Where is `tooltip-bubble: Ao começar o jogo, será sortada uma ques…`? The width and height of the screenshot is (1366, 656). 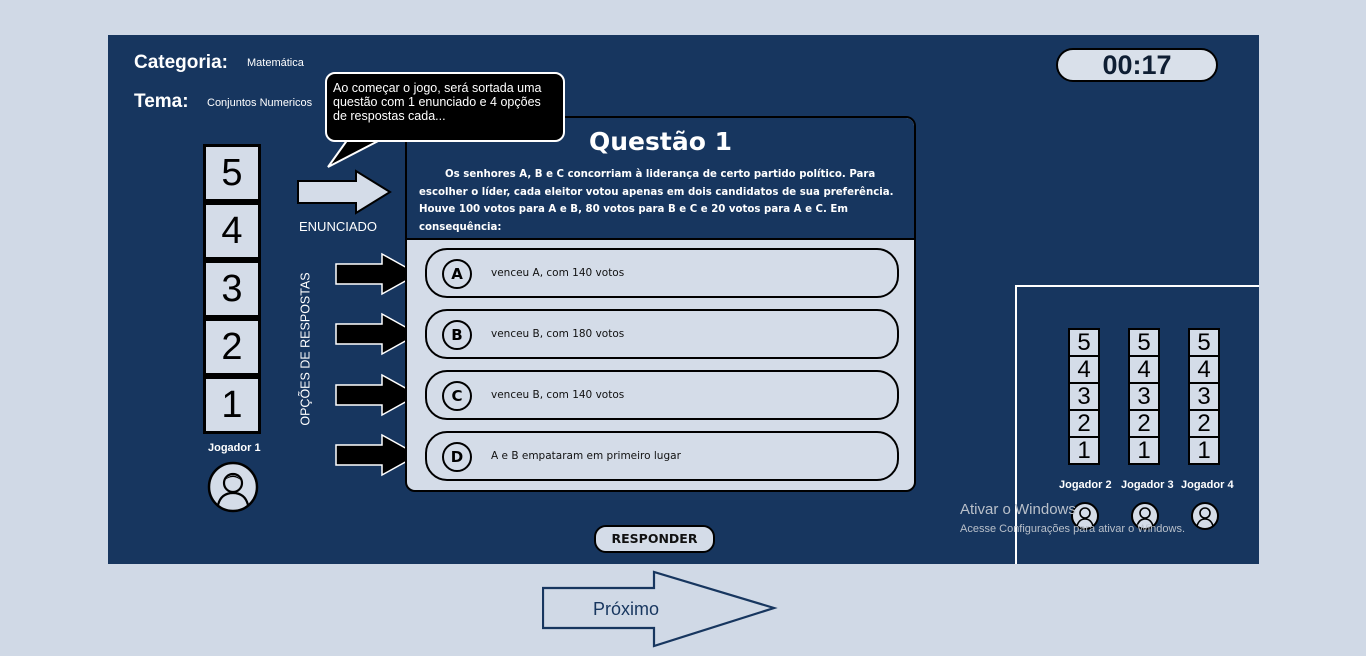 tooltip-bubble: Ao começar o jogo, será sortada uma ques… is located at coordinates (445, 107).